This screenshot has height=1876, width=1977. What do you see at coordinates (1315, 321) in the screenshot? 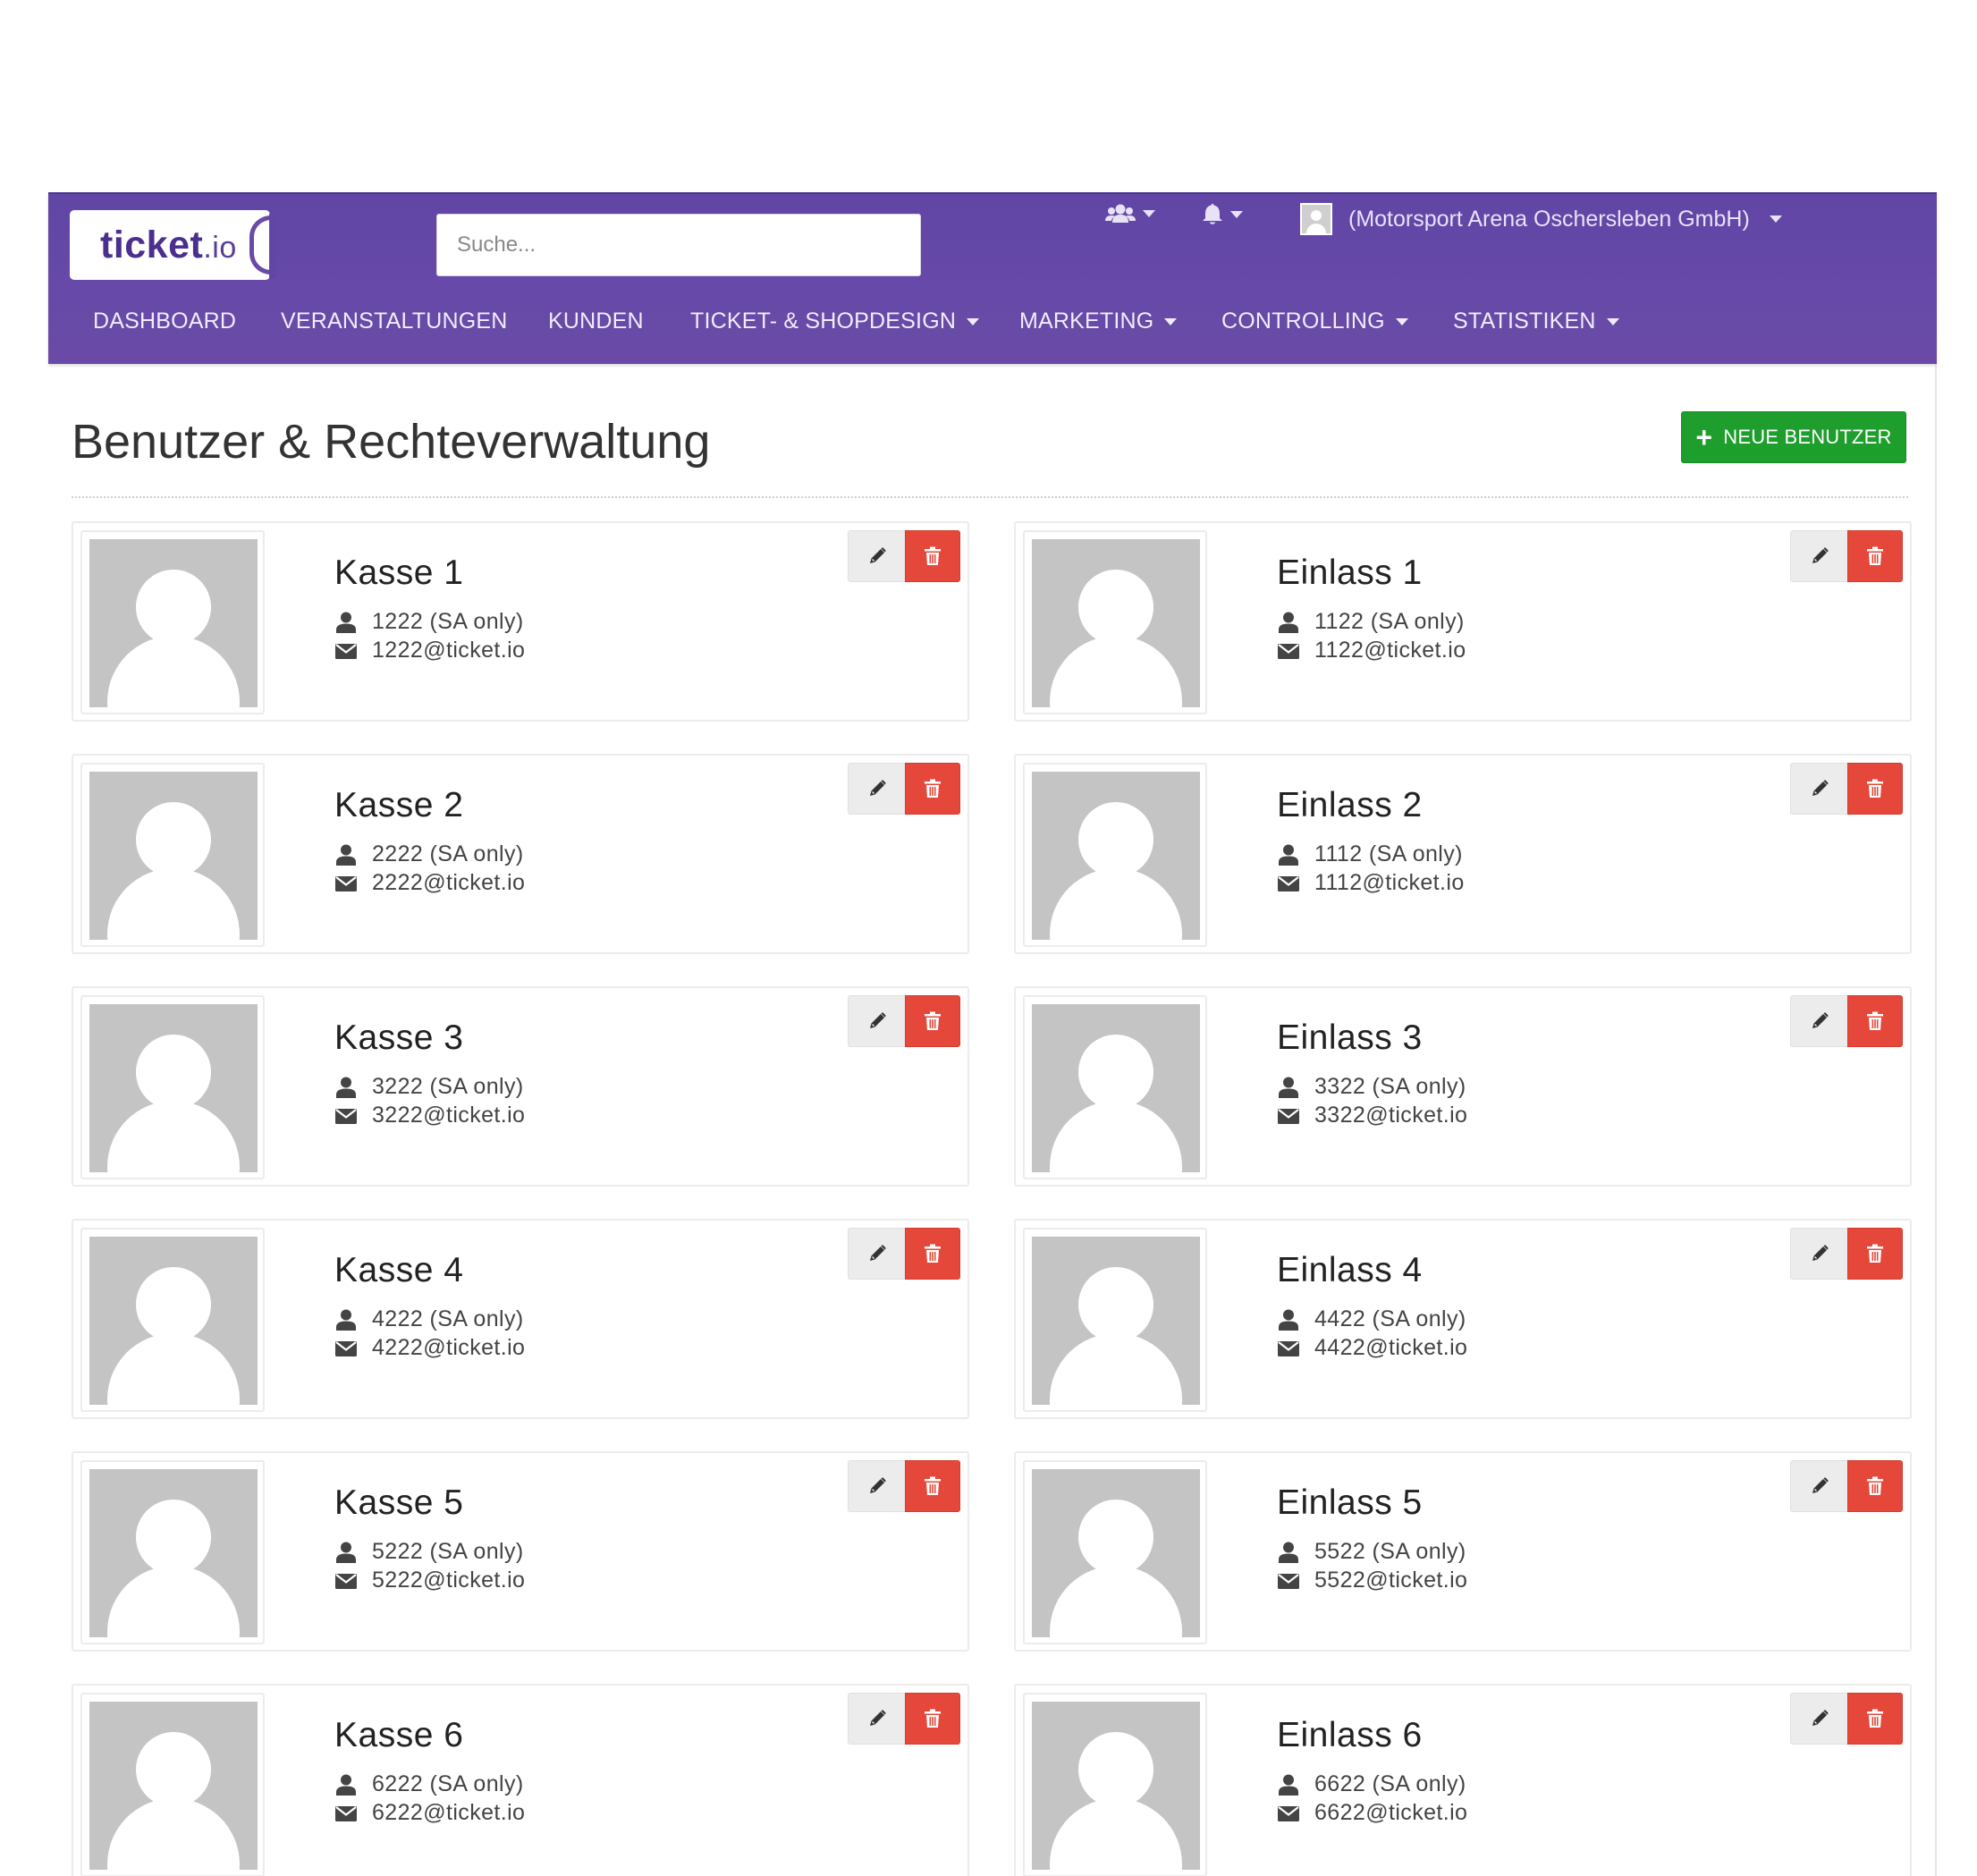
I see `menu-controlling: CONTROLLING` at bounding box center [1315, 321].